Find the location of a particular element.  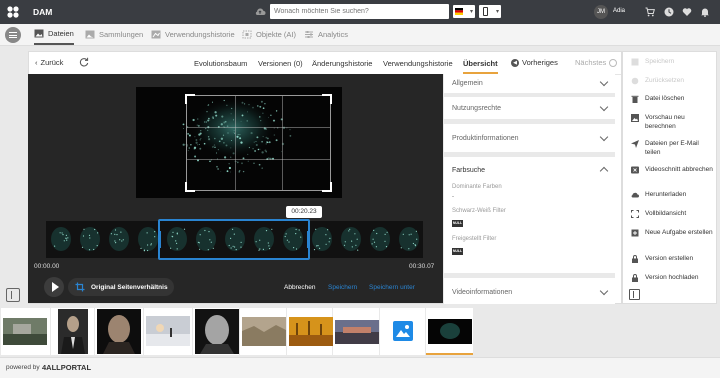

bell-icon is located at coordinates (705, 12).